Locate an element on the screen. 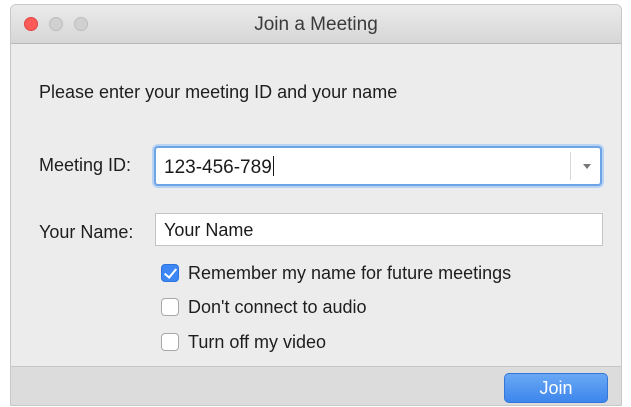 This screenshot has width=631, height=407. window-title: Join a Meeting is located at coordinates (316, 24).